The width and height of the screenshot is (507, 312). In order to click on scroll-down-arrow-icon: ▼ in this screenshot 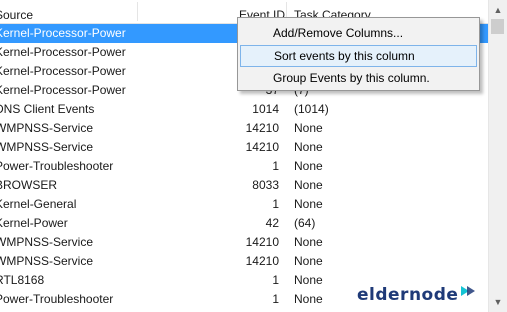, I will do `click(498, 301)`.